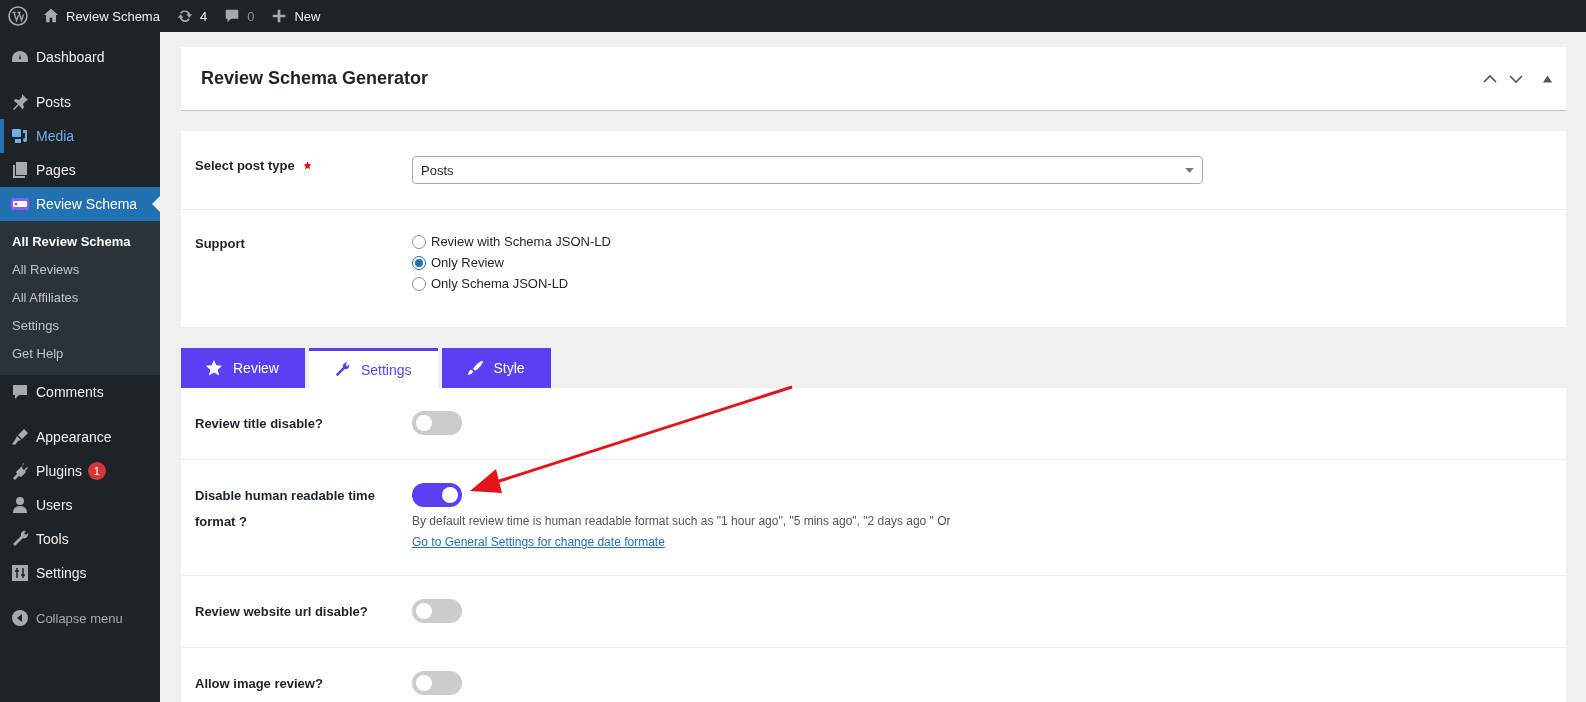  I want to click on media-icon, so click(20, 136).